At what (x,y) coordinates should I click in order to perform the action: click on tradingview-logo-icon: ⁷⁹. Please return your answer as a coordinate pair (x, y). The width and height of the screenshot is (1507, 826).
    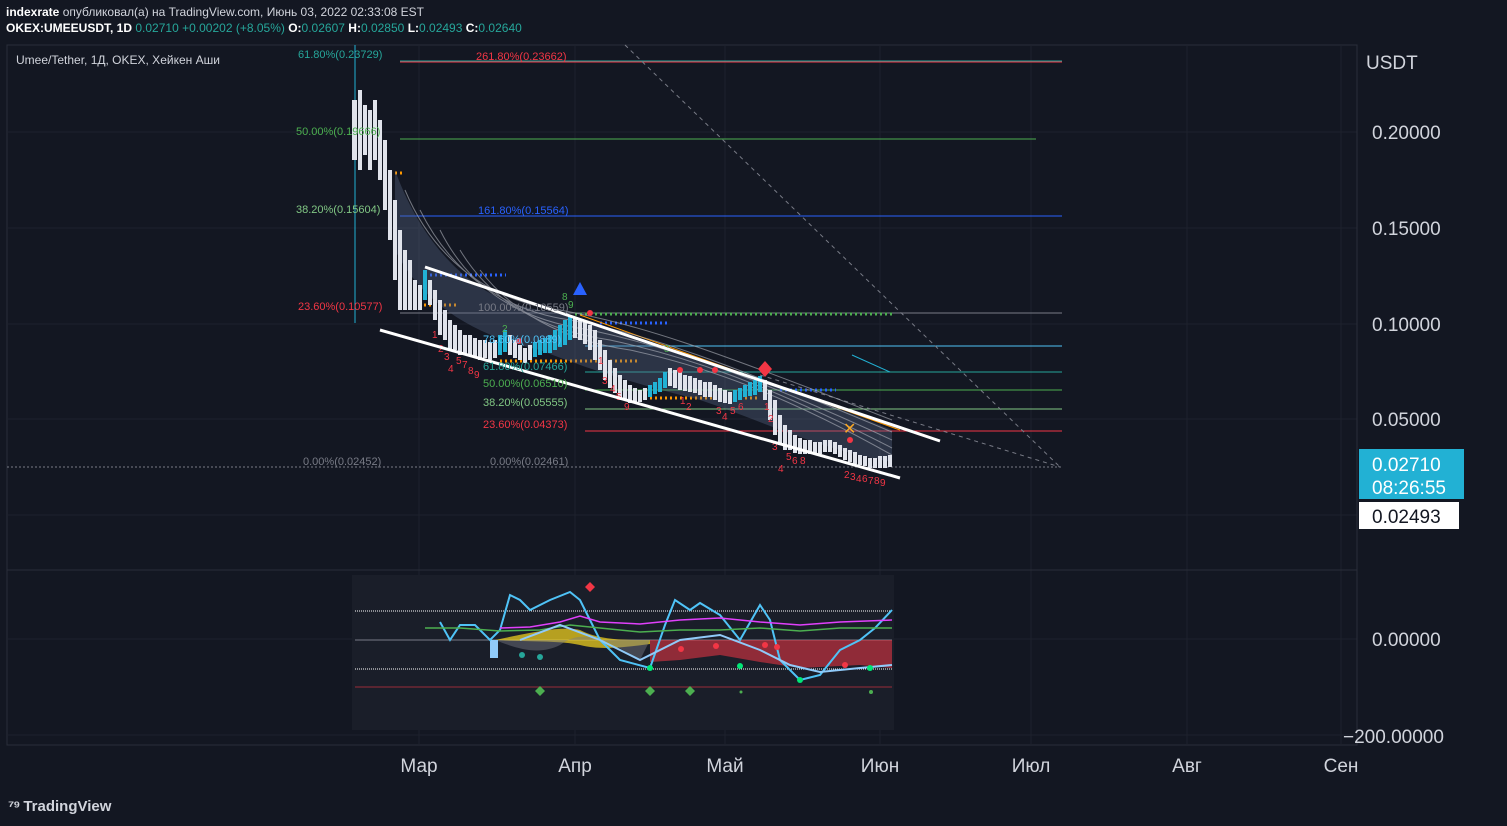
    Looking at the image, I should click on (14, 806).